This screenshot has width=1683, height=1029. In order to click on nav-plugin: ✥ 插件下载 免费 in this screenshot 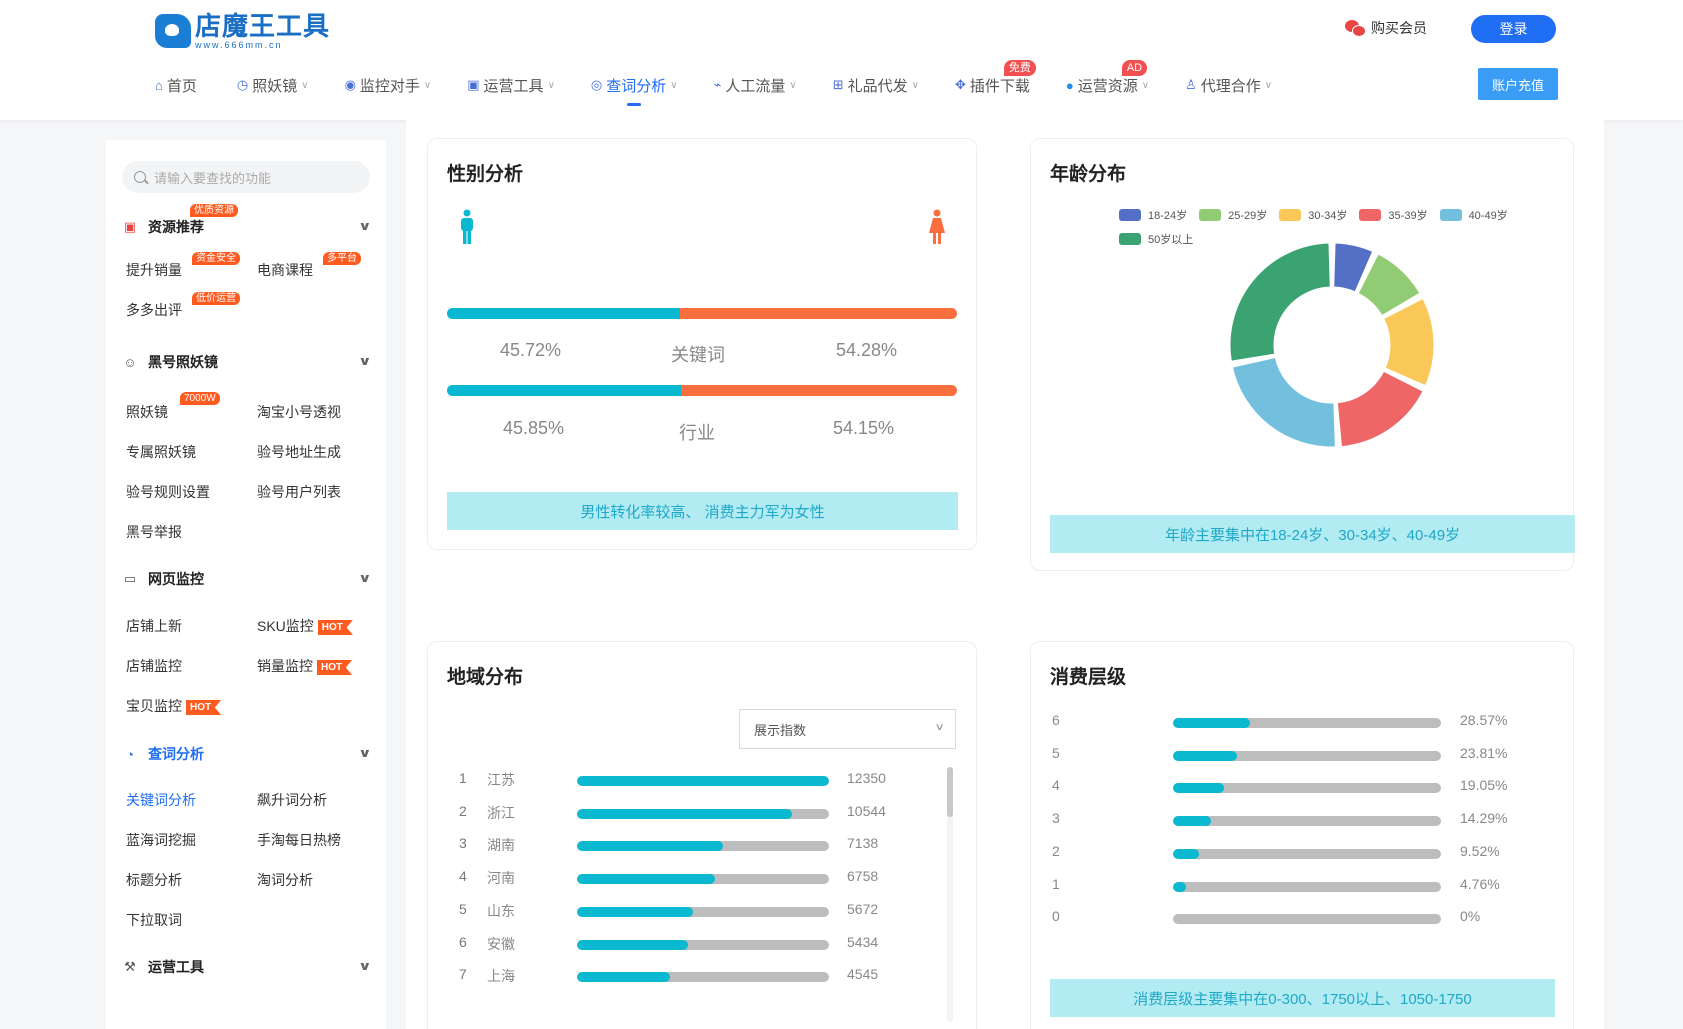, I will do `click(995, 79)`.